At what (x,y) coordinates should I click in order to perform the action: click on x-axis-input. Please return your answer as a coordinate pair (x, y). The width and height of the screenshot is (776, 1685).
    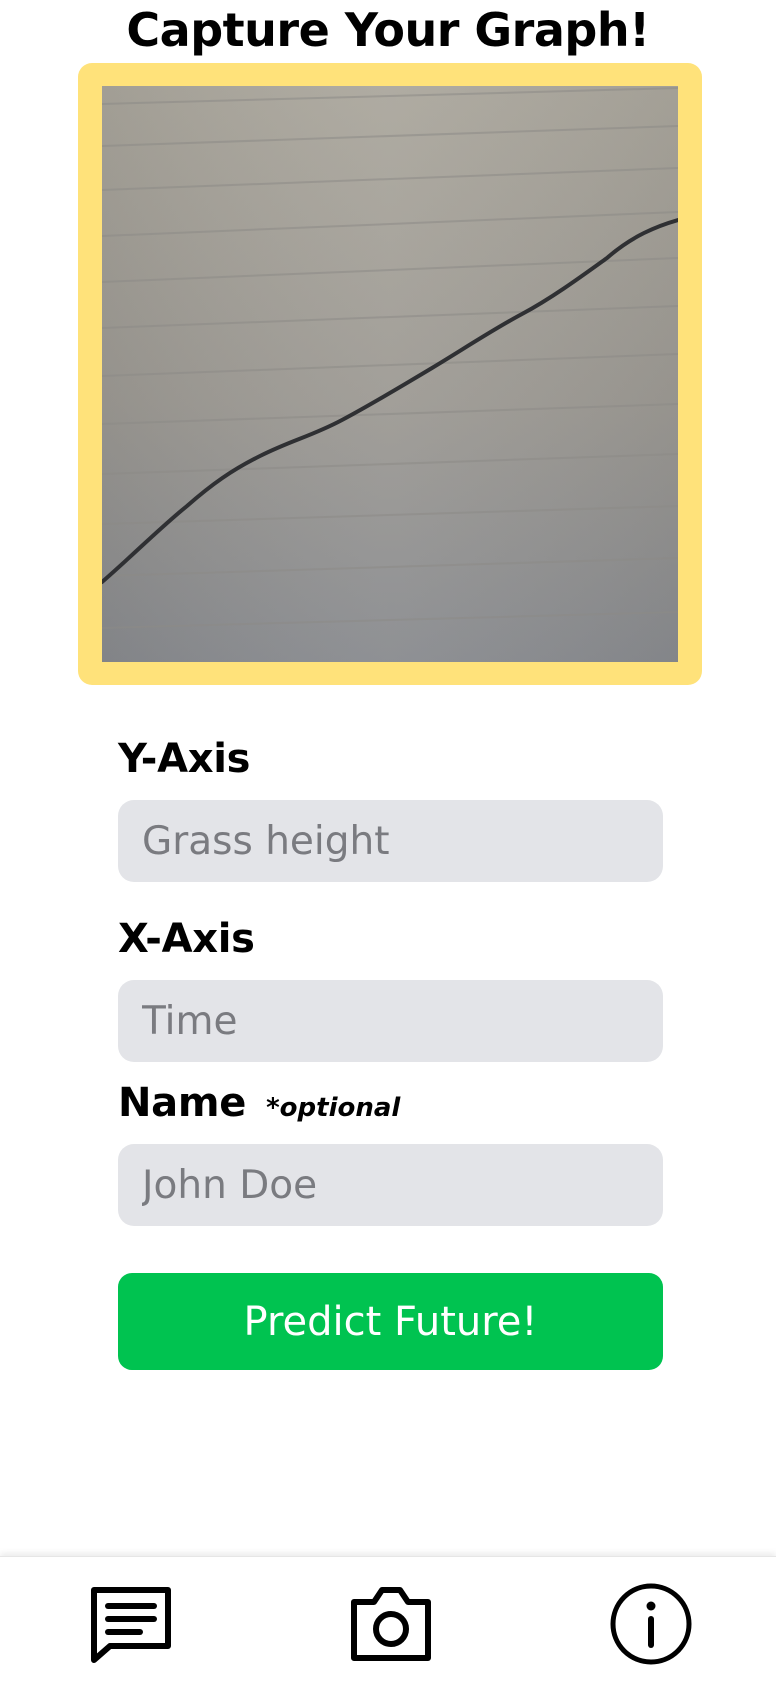
    Looking at the image, I should click on (390, 1021).